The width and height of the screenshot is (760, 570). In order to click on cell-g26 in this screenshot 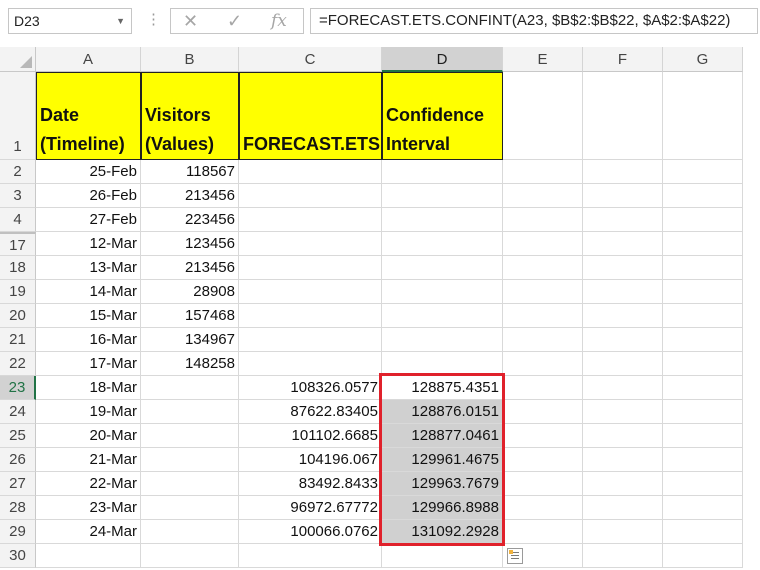, I will do `click(703, 460)`.